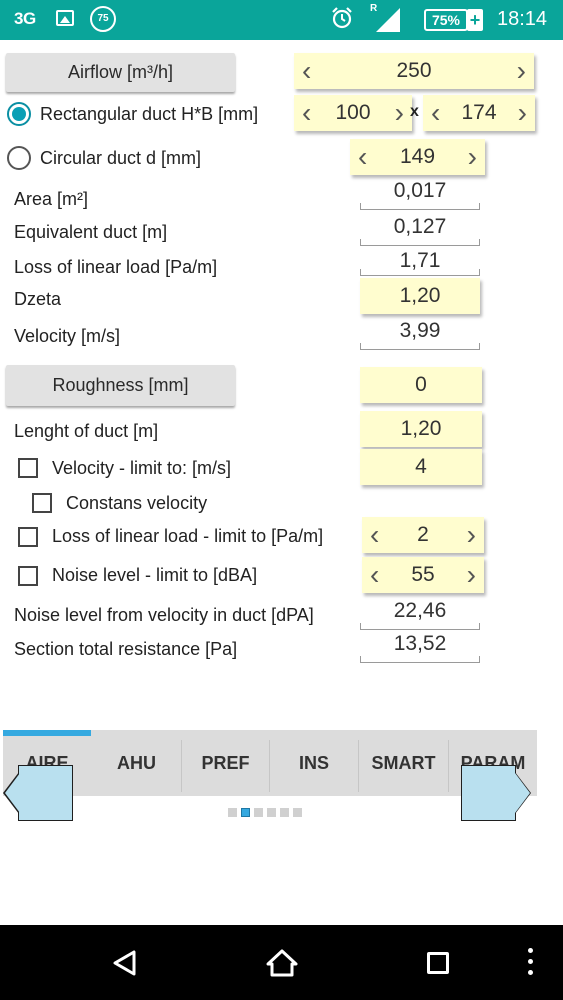 This screenshot has height=1000, width=563. I want to click on noise-limit-stepper: ‹ 55 ›, so click(423, 575).